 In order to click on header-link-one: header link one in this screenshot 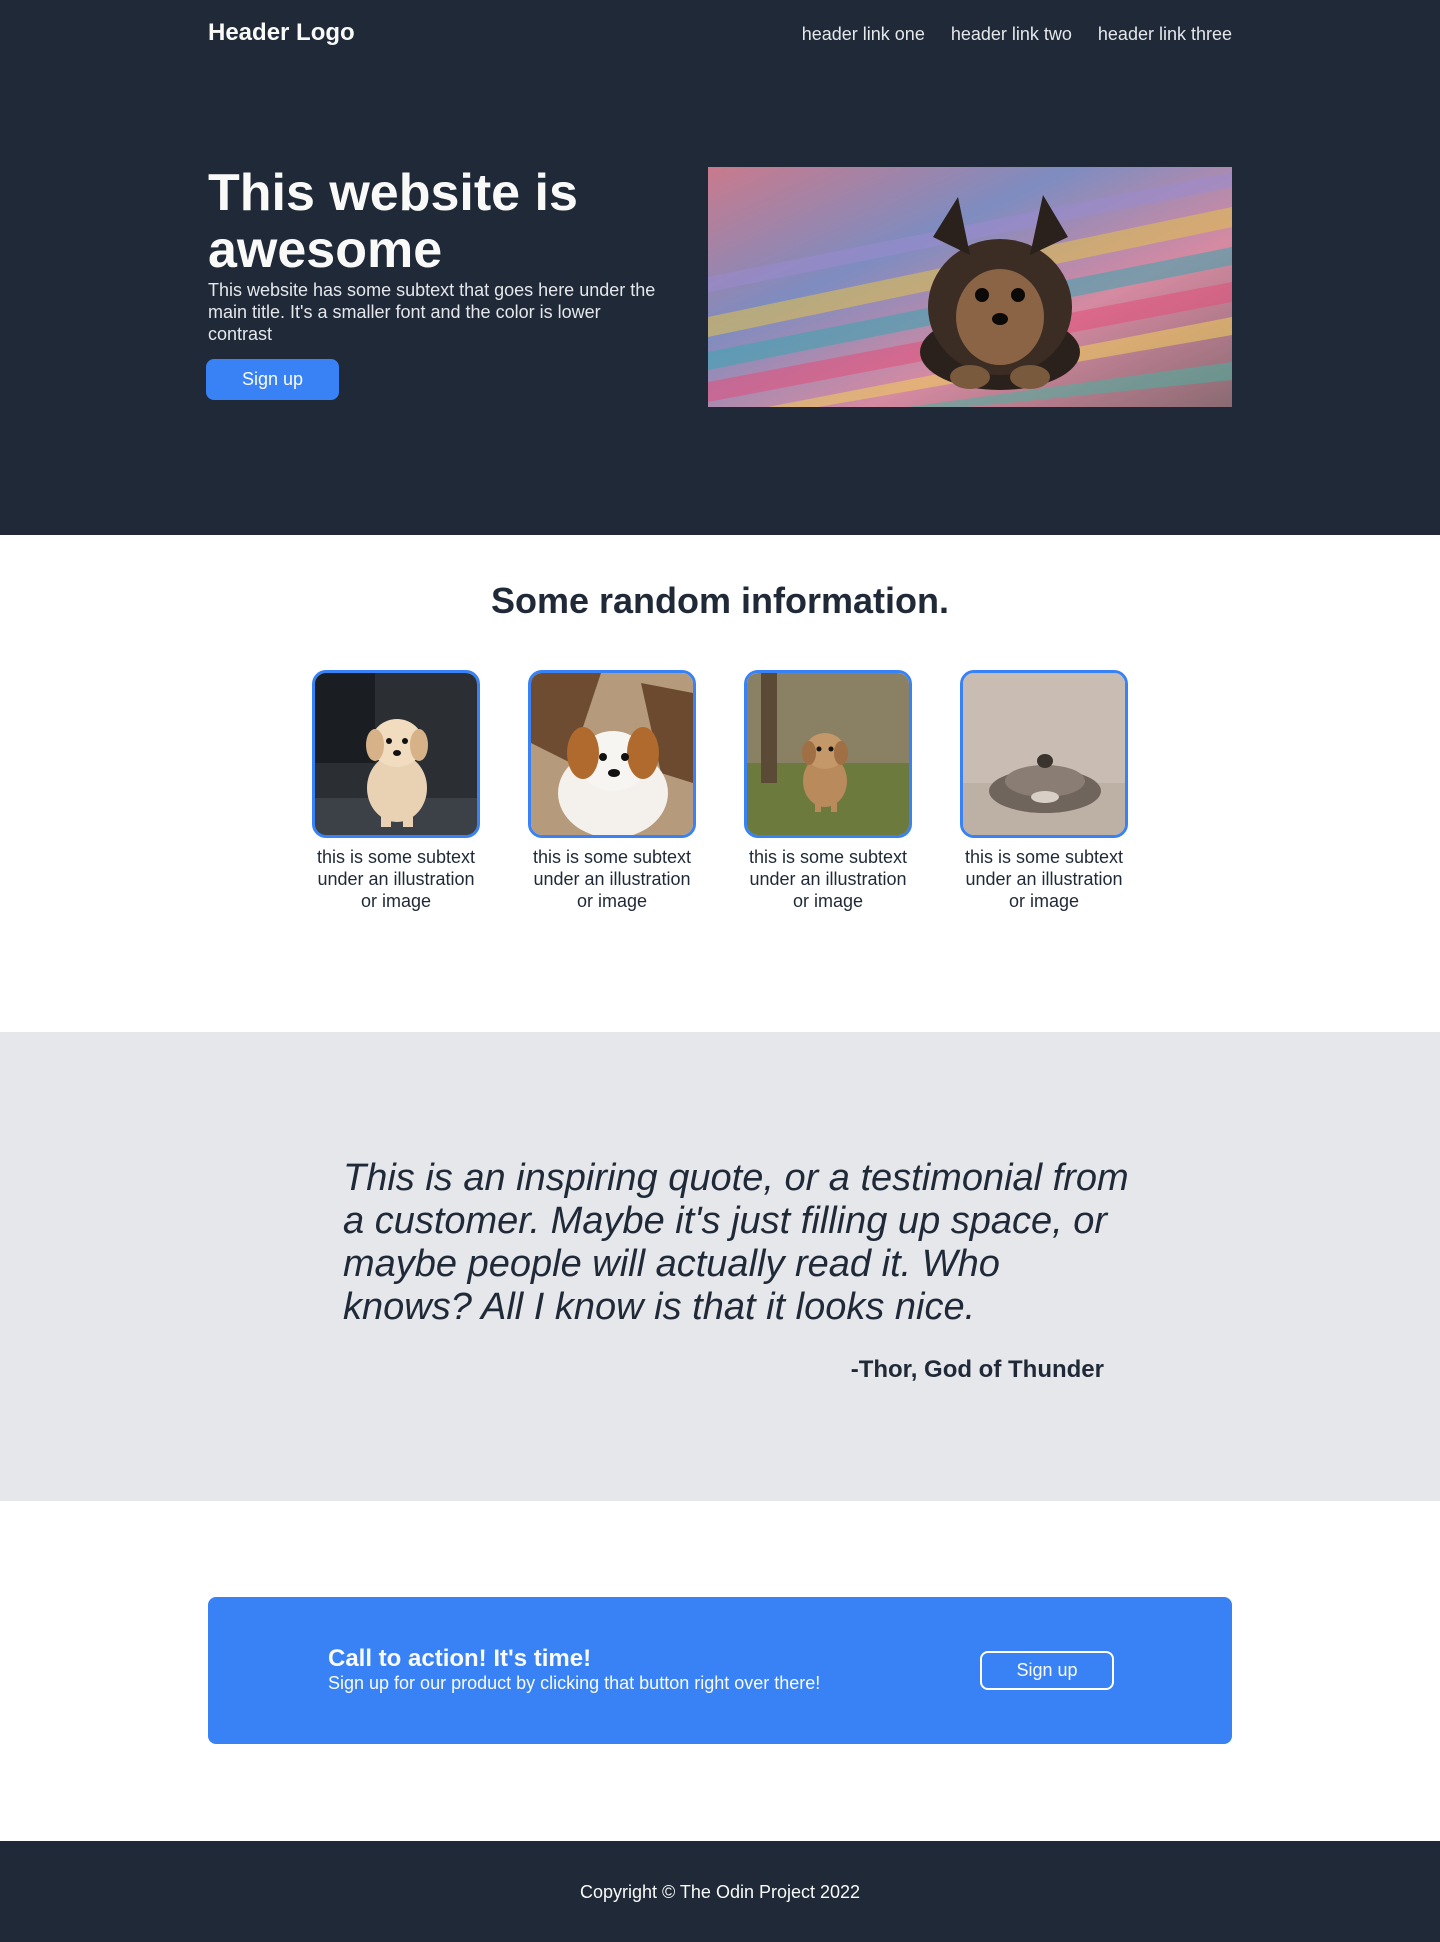, I will do `click(863, 34)`.